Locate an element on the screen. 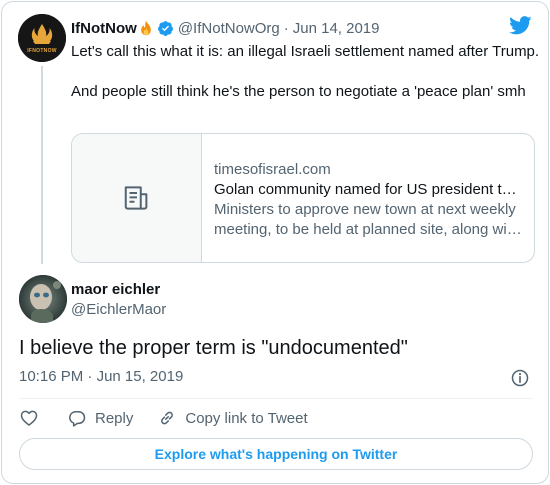 The image size is (550, 485). verified-badge-icon is located at coordinates (165, 28).